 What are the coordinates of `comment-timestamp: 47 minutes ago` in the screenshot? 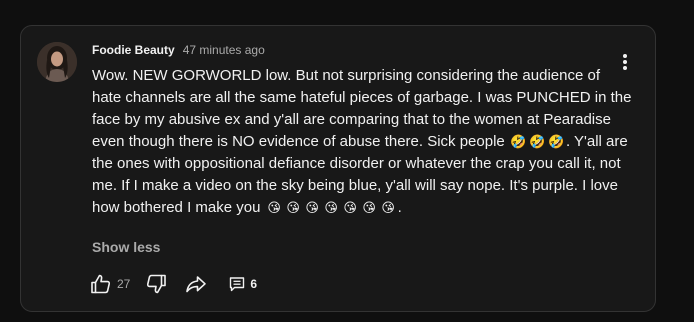 It's located at (224, 50).